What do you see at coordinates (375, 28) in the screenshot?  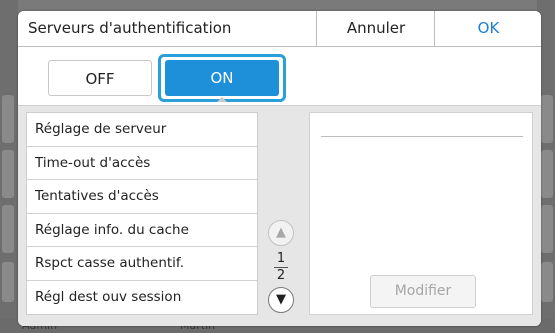 I see `cancel-button: Annuler` at bounding box center [375, 28].